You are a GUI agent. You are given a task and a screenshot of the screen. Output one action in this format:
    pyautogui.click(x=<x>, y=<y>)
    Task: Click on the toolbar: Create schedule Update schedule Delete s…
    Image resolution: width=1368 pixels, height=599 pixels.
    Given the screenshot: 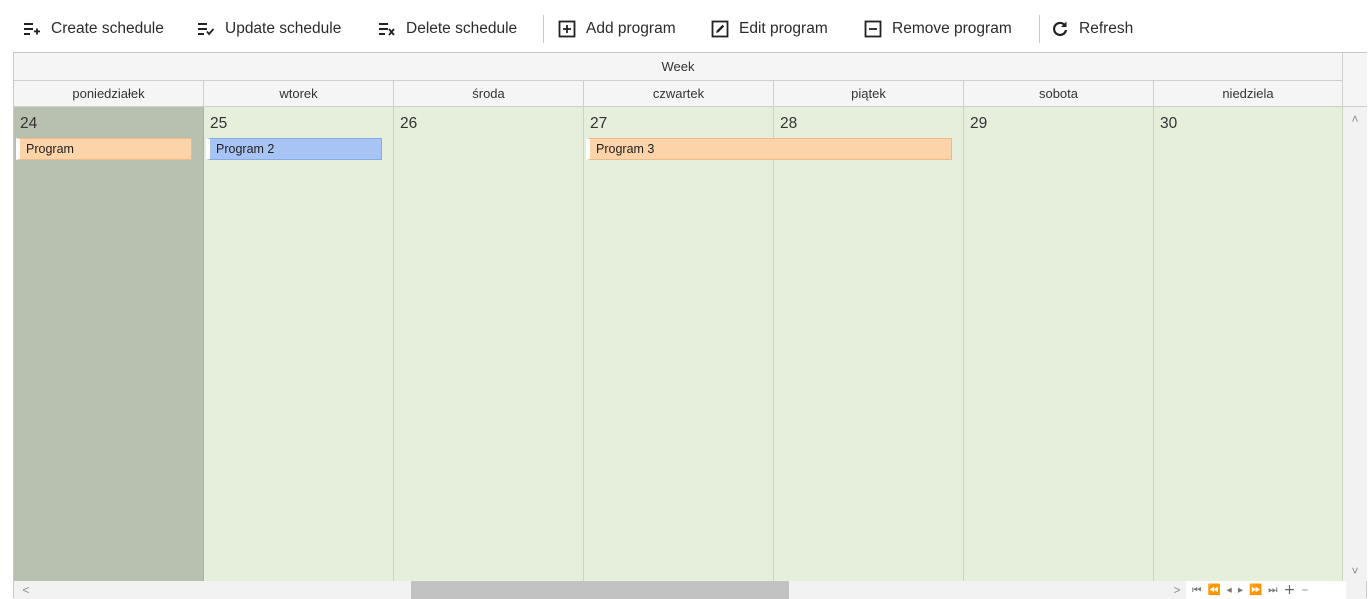 What is the action you would take?
    pyautogui.click(x=684, y=26)
    